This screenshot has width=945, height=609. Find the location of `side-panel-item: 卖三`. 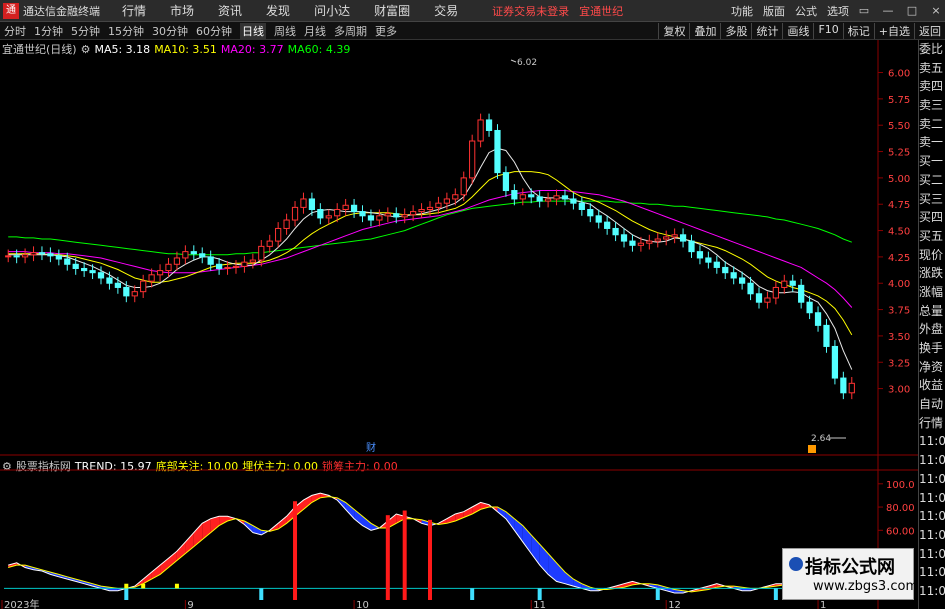

side-panel-item: 卖三 is located at coordinates (932, 105).